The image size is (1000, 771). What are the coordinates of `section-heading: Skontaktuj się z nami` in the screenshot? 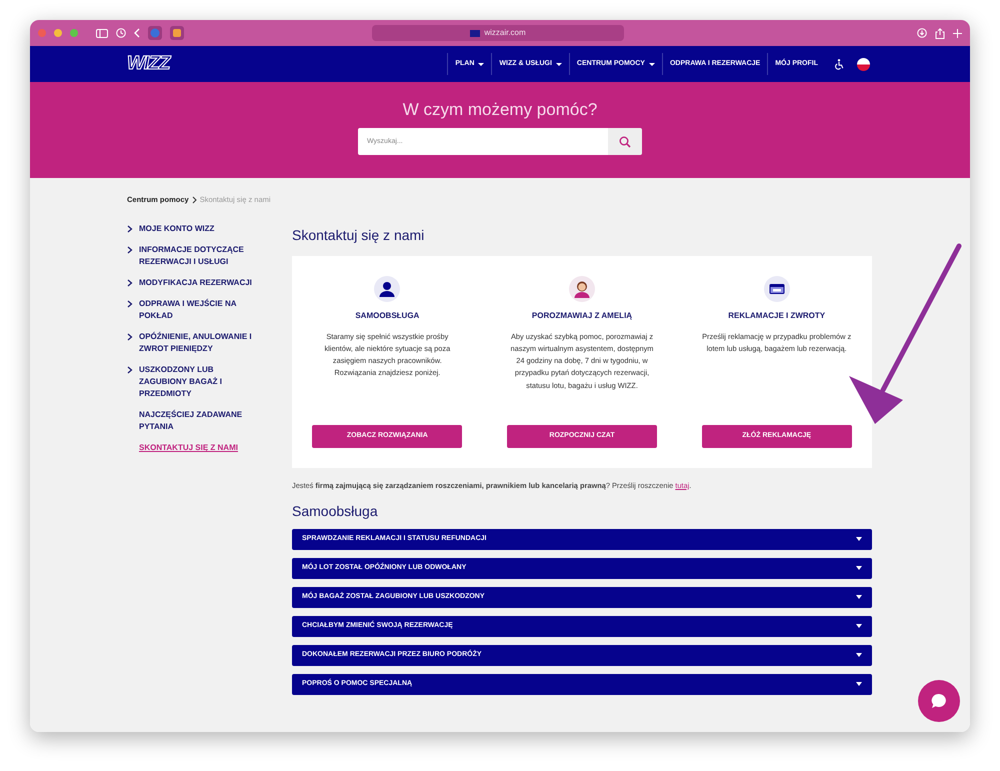 It's located at (359, 235).